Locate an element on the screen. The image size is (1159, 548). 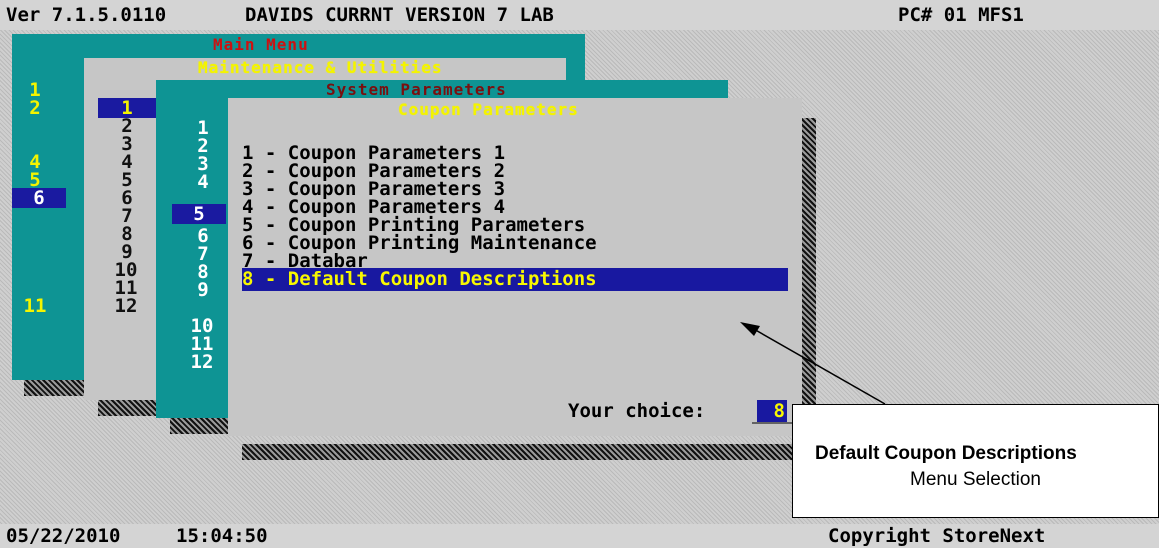
callout-arrows is located at coordinates (813, 373).